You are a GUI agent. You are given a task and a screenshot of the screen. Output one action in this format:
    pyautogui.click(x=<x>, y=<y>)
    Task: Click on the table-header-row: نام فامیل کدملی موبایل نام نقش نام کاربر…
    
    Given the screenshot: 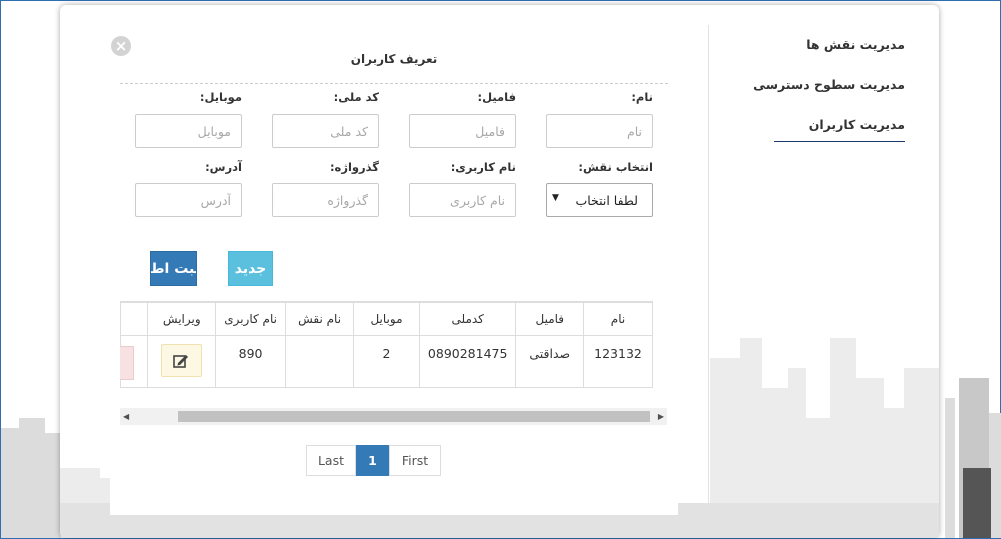 What is the action you would take?
    pyautogui.click(x=386, y=319)
    